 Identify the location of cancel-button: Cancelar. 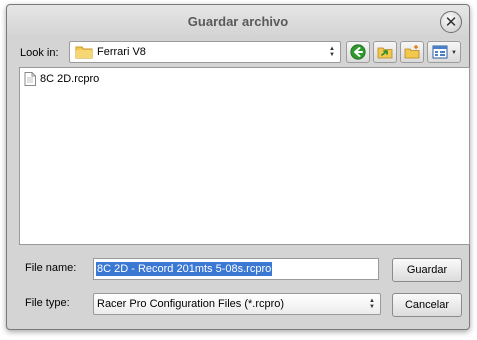
(427, 305).